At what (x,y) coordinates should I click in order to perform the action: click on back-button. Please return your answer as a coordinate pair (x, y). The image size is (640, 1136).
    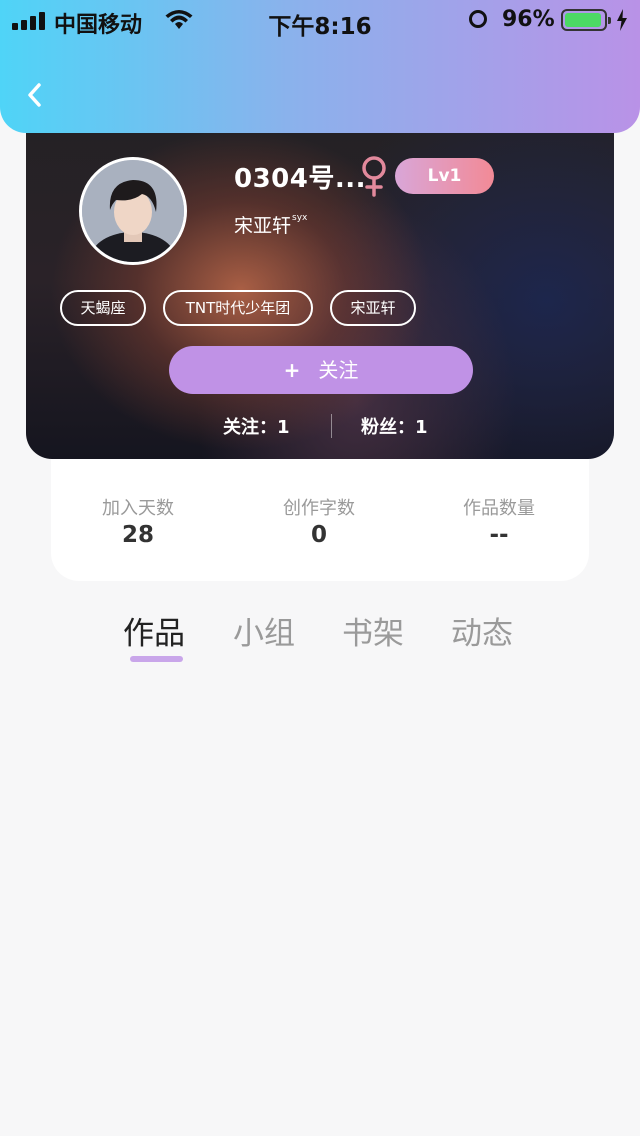
    Looking at the image, I should click on (34, 95).